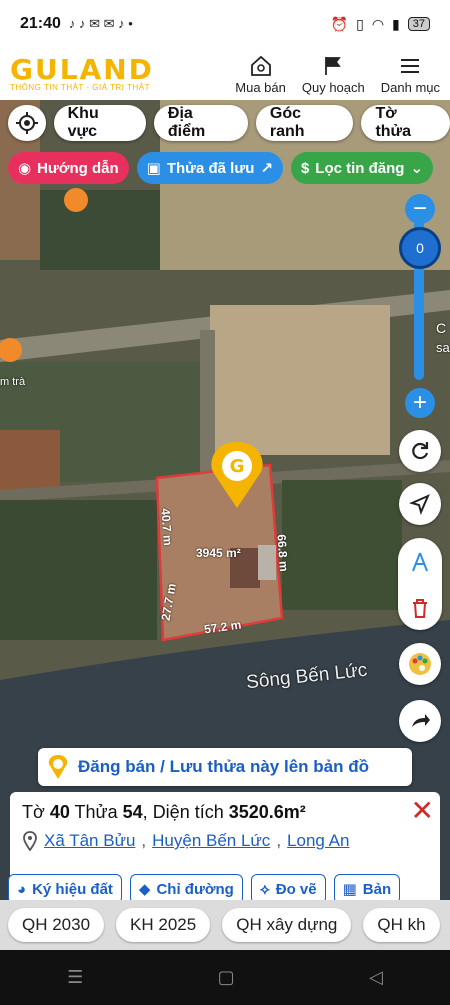 The image size is (450, 1005). Describe the element at coordinates (59, 812) in the screenshot. I see `to-value: 40` at that location.